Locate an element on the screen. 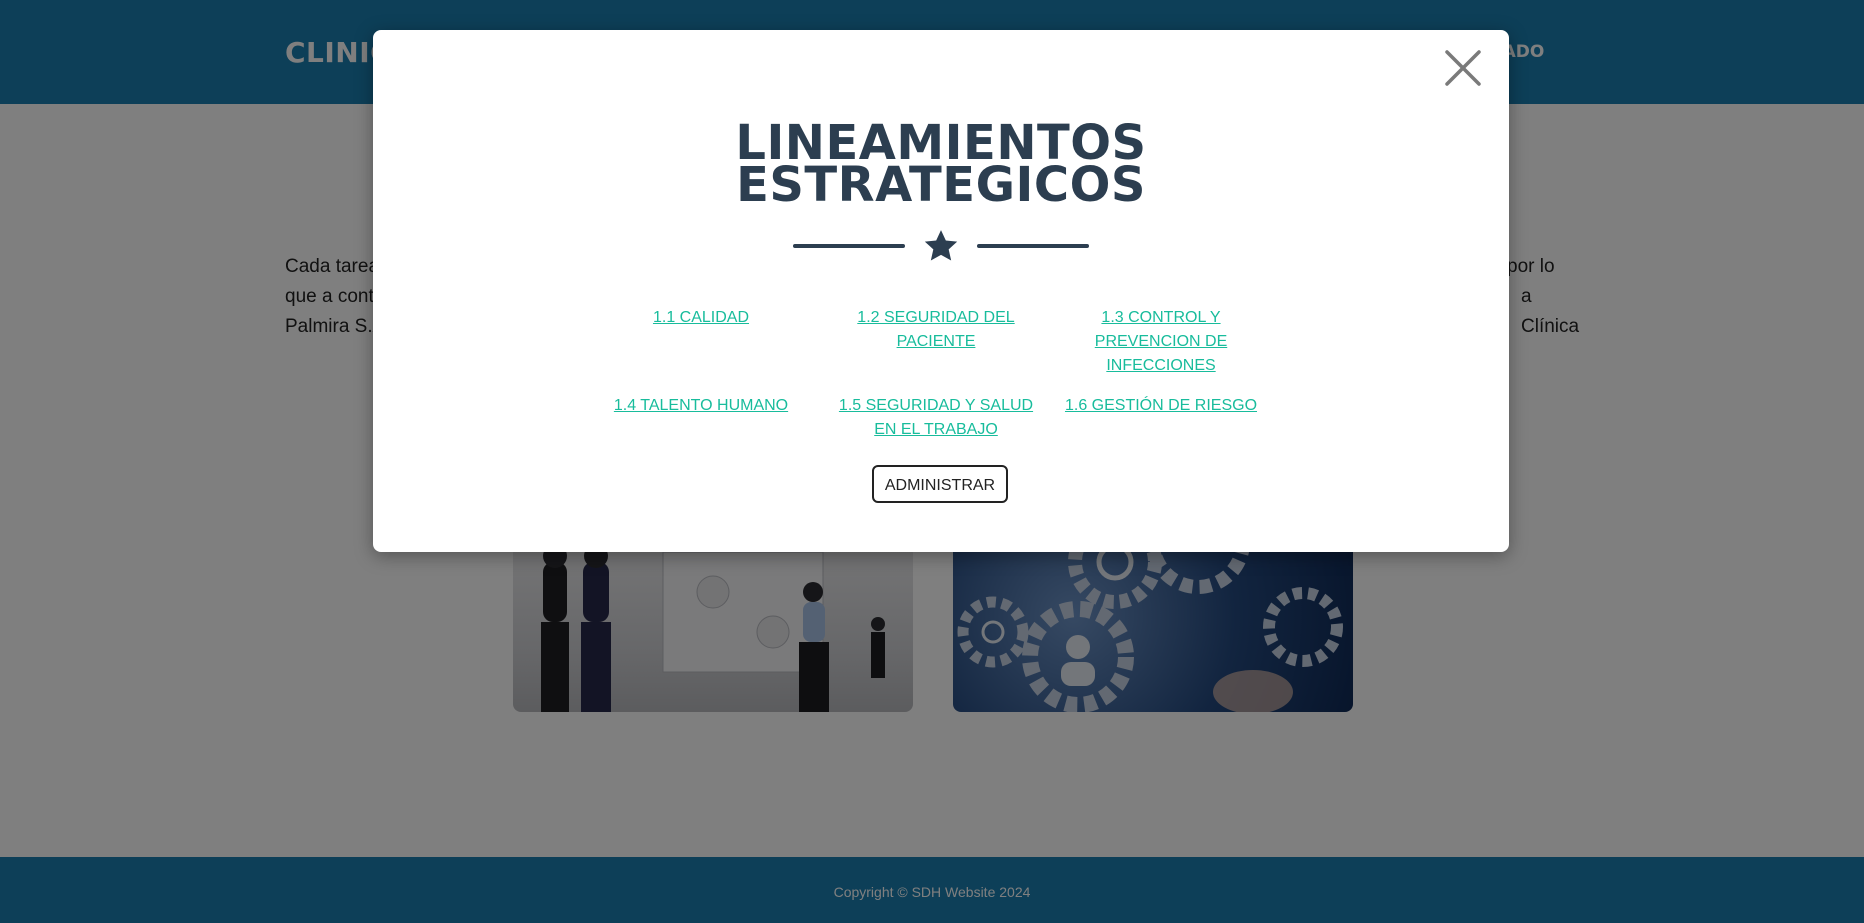  link-control-infecciones: 1.3 CONTROL Y PREVENCION DE INFECCIONES is located at coordinates (1161, 342).